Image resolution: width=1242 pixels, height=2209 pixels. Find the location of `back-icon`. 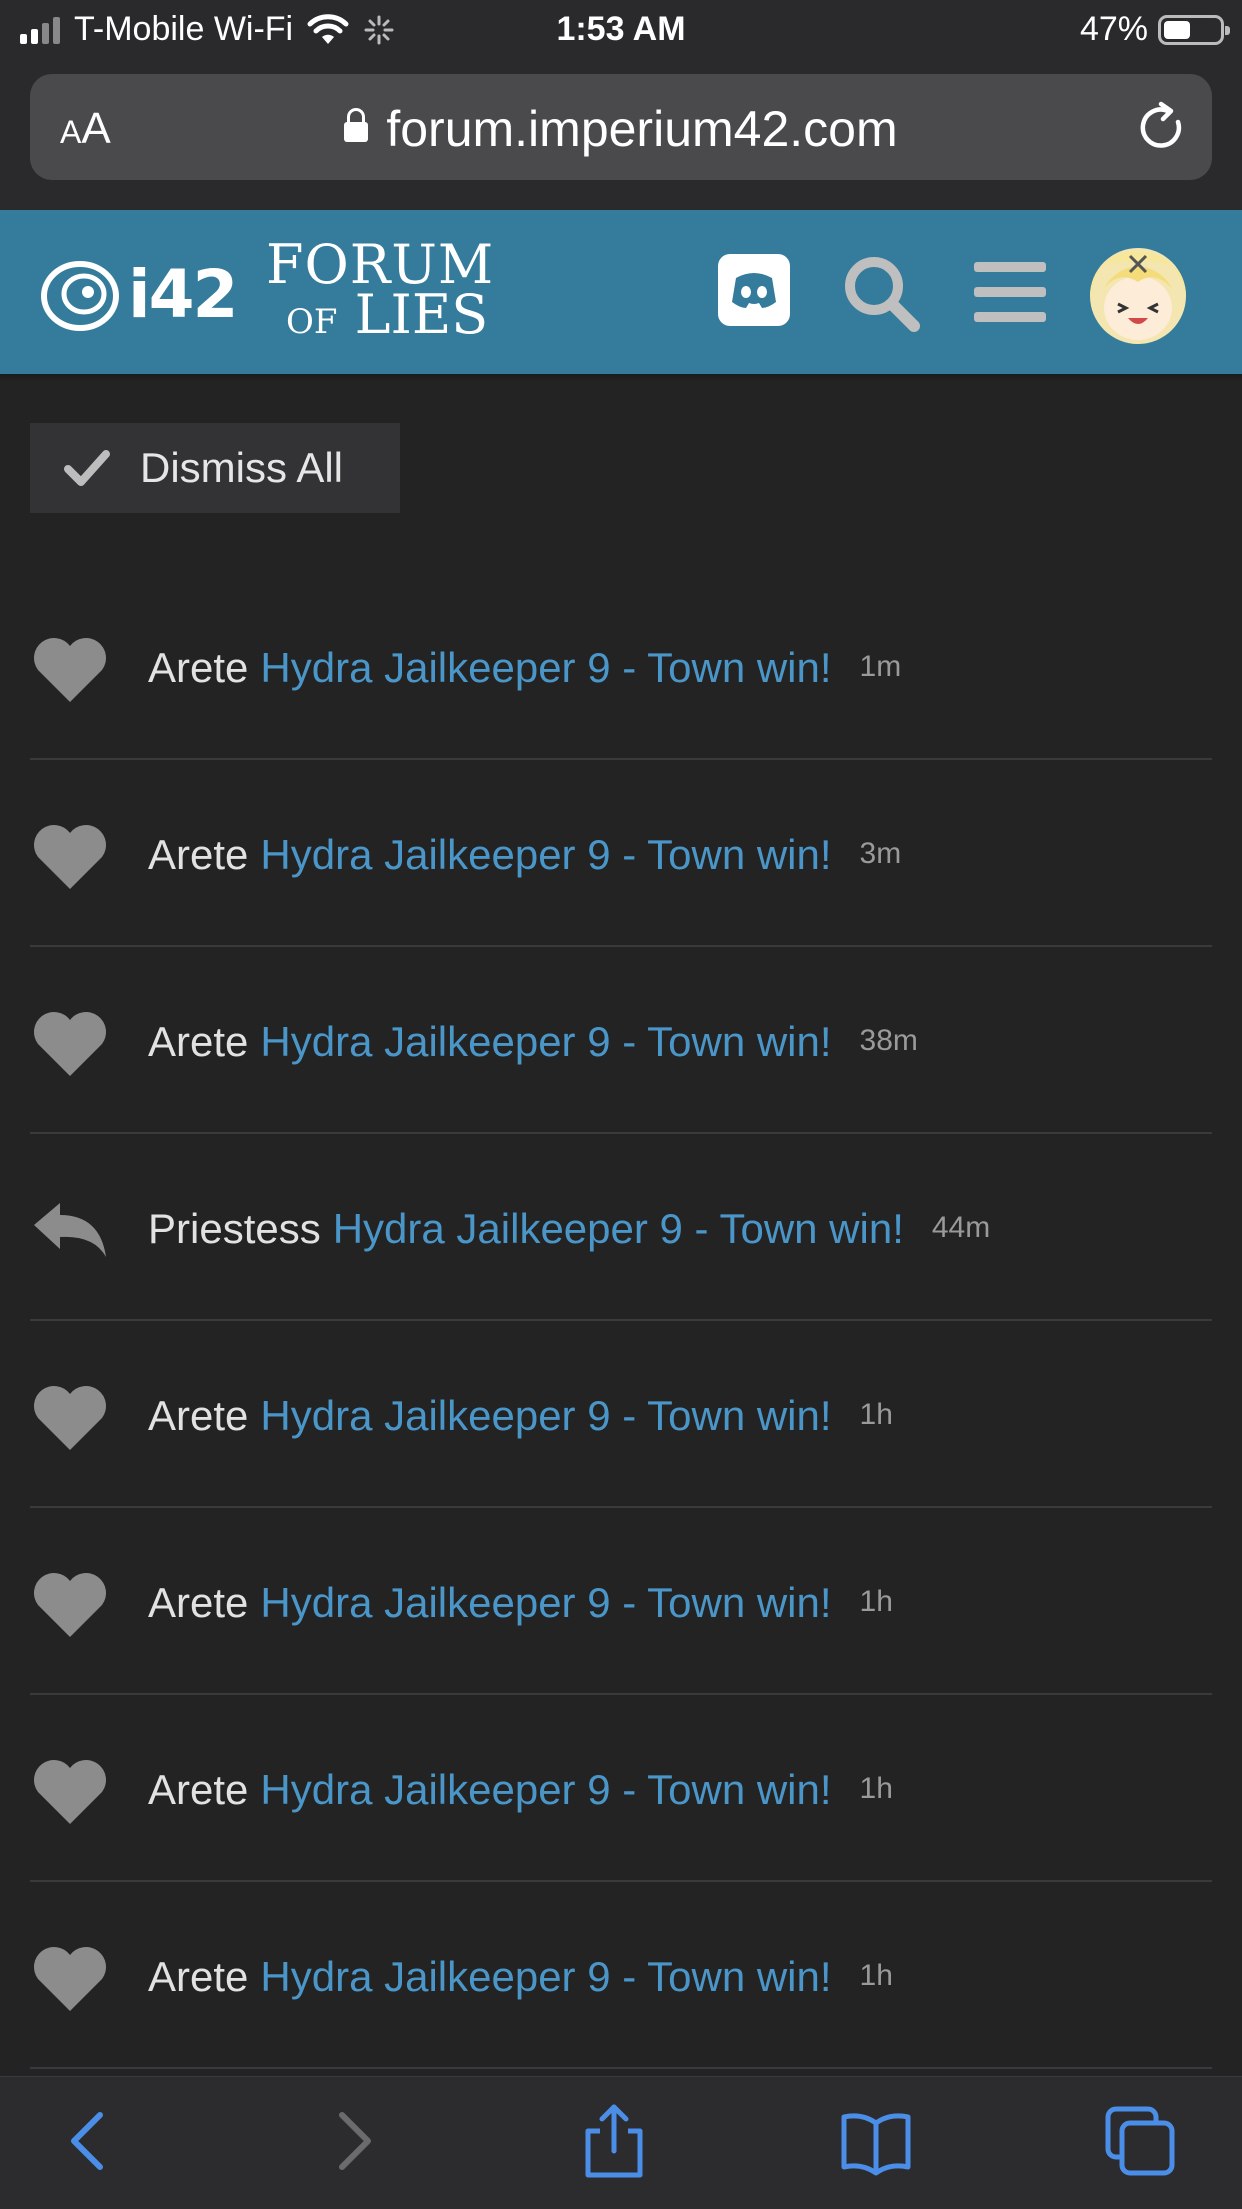

back-icon is located at coordinates (90, 2141).